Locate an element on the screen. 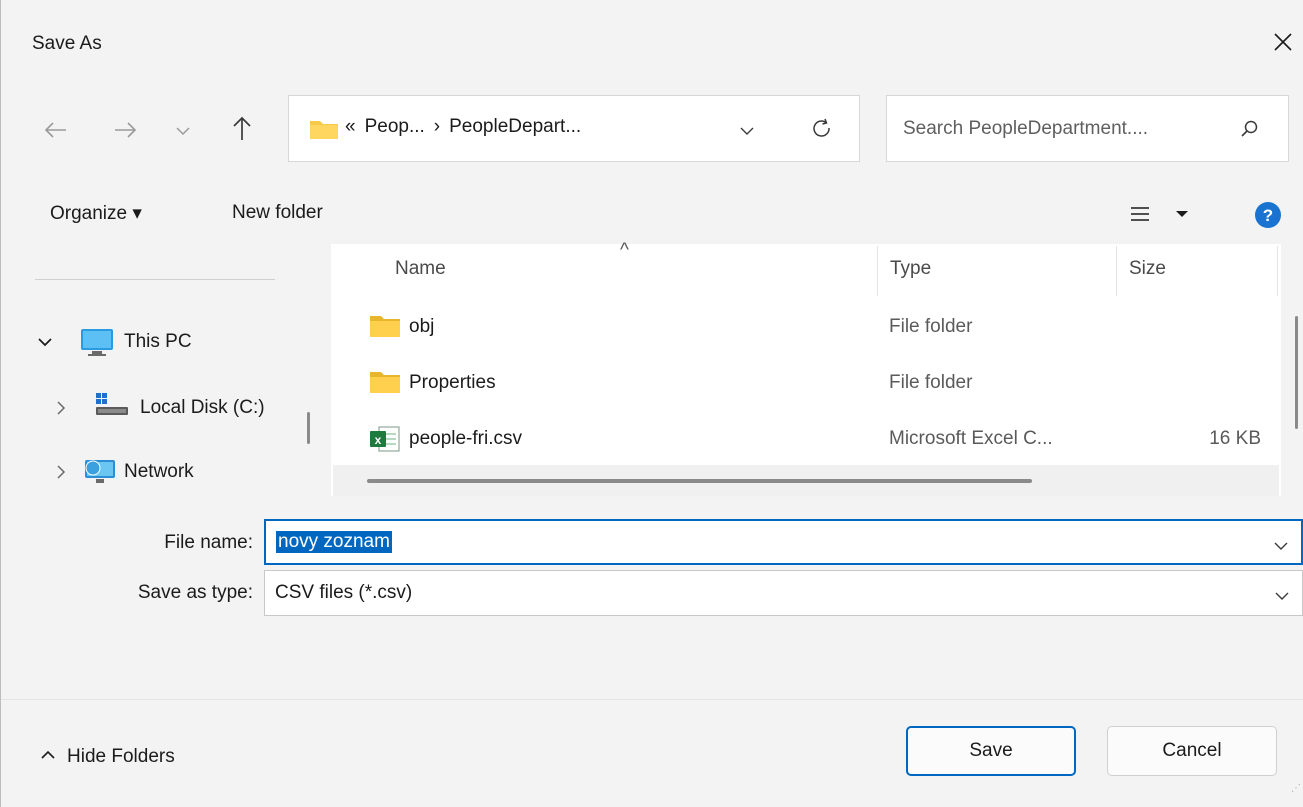 This screenshot has width=1303, height=807. search-icon is located at coordinates (1250, 132).